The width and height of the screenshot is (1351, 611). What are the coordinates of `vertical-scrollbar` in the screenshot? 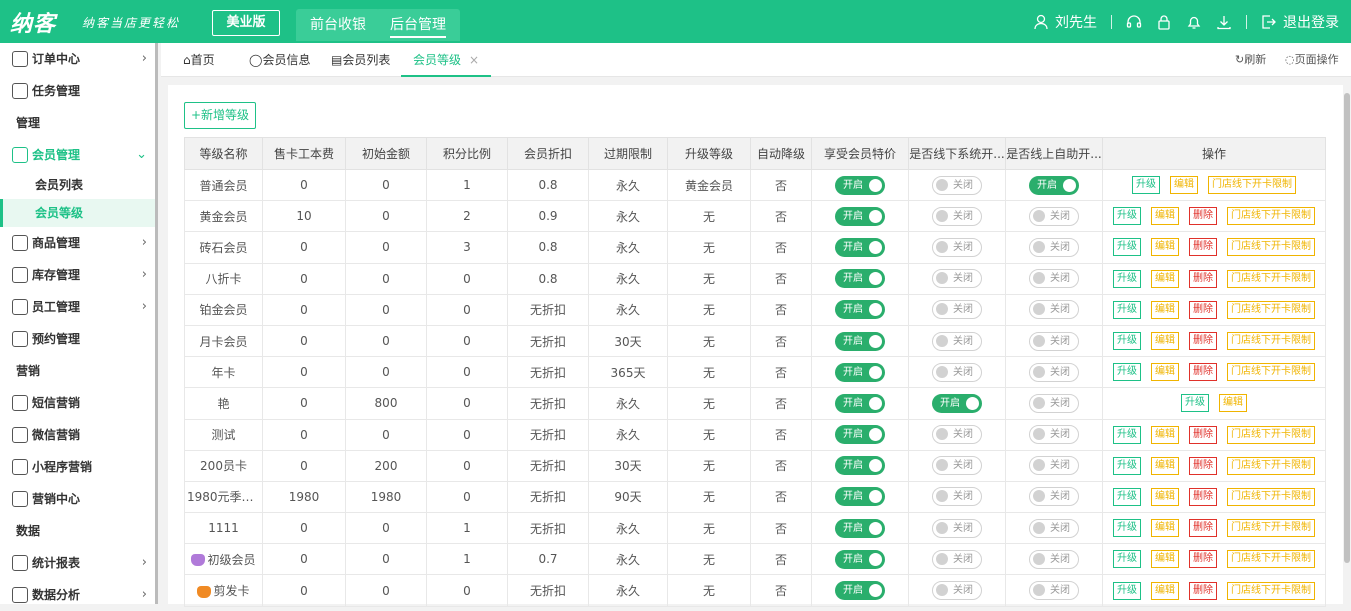 It's located at (1347, 344).